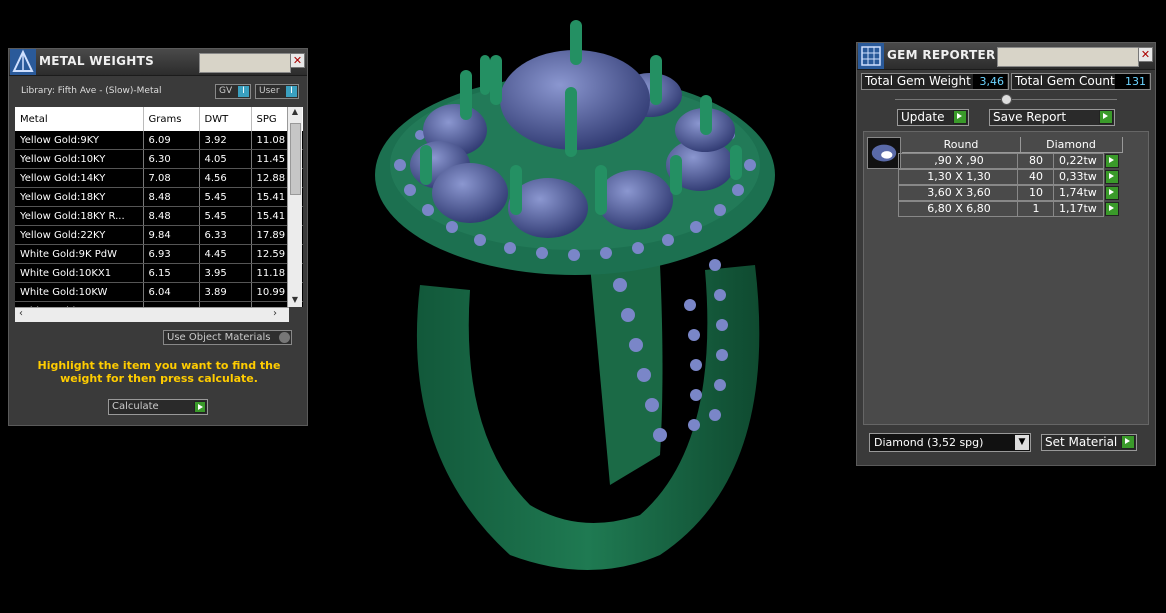 Image resolution: width=1166 pixels, height=613 pixels. Describe the element at coordinates (1008, 161) in the screenshot. I see `gem-row: ,90 X ,90 80 0,22tw` at that location.